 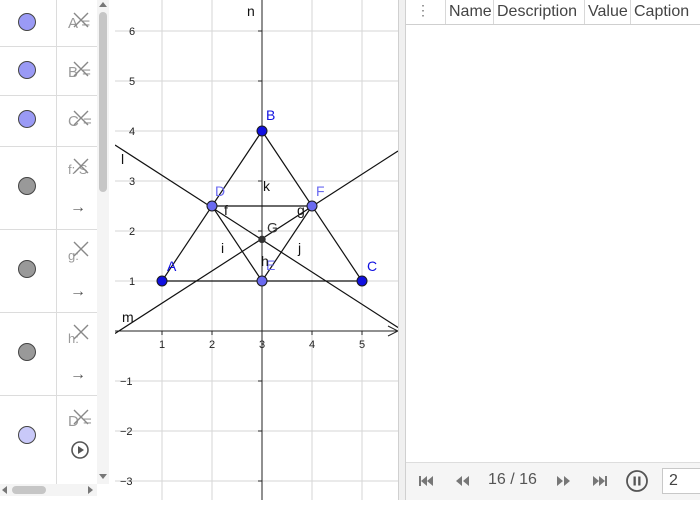 What do you see at coordinates (212, 206) in the screenshot?
I see `point-D` at bounding box center [212, 206].